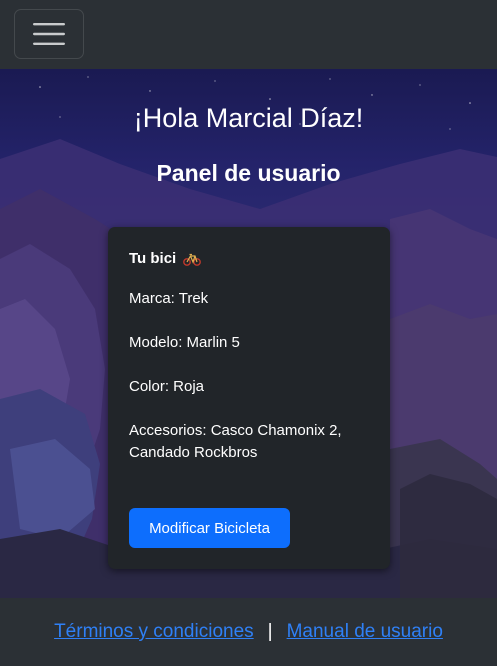  Describe the element at coordinates (169, 298) in the screenshot. I see `bike-brand: Marca: Trek` at that location.